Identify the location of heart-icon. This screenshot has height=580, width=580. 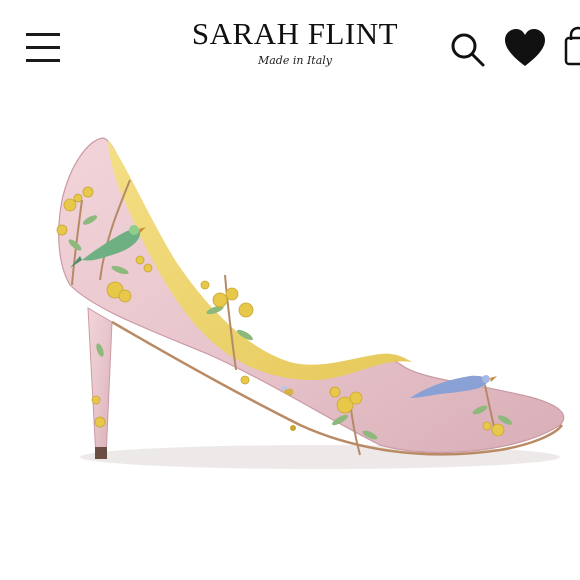
(525, 47).